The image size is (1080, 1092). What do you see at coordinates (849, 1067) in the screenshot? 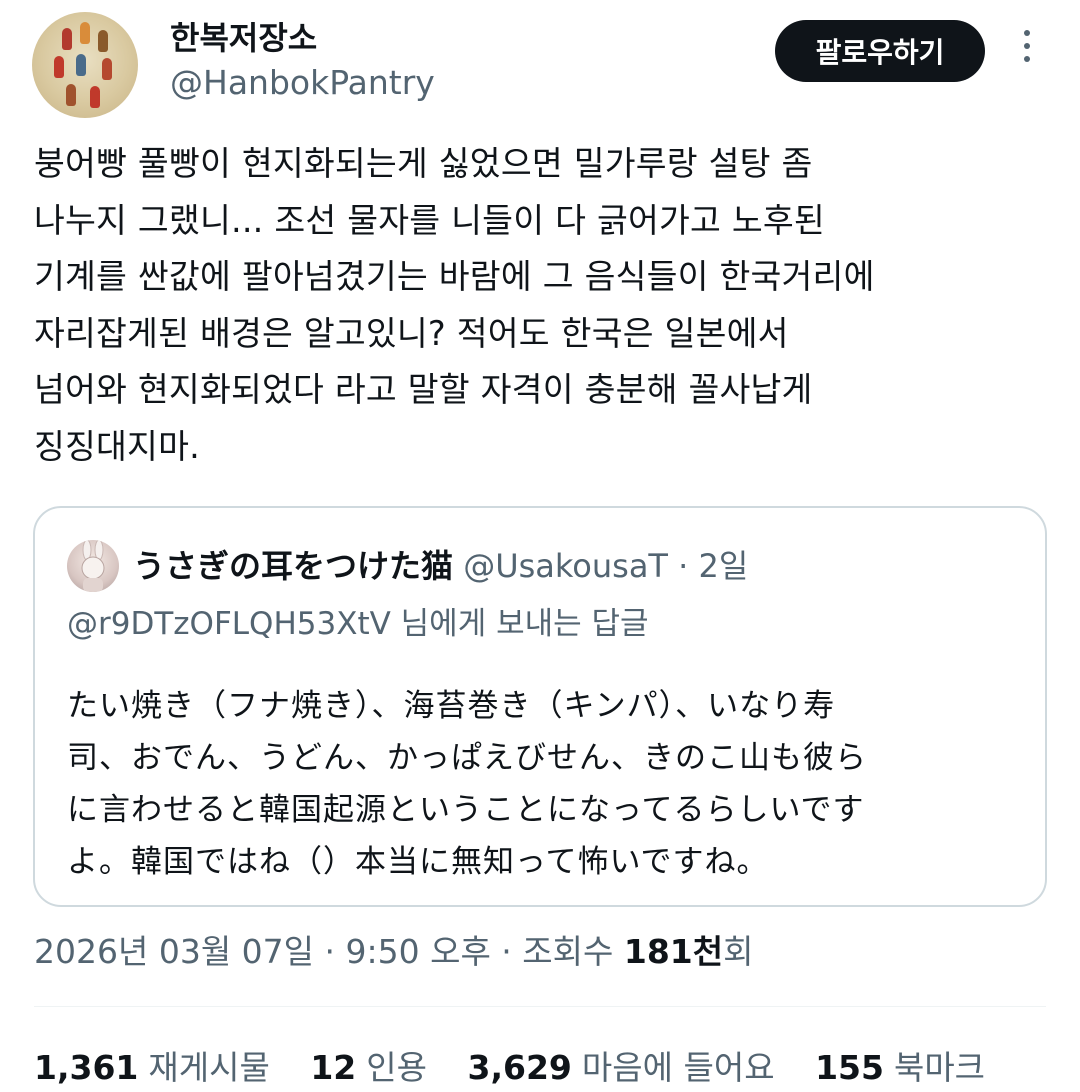
I see `stat-value: 155` at bounding box center [849, 1067].